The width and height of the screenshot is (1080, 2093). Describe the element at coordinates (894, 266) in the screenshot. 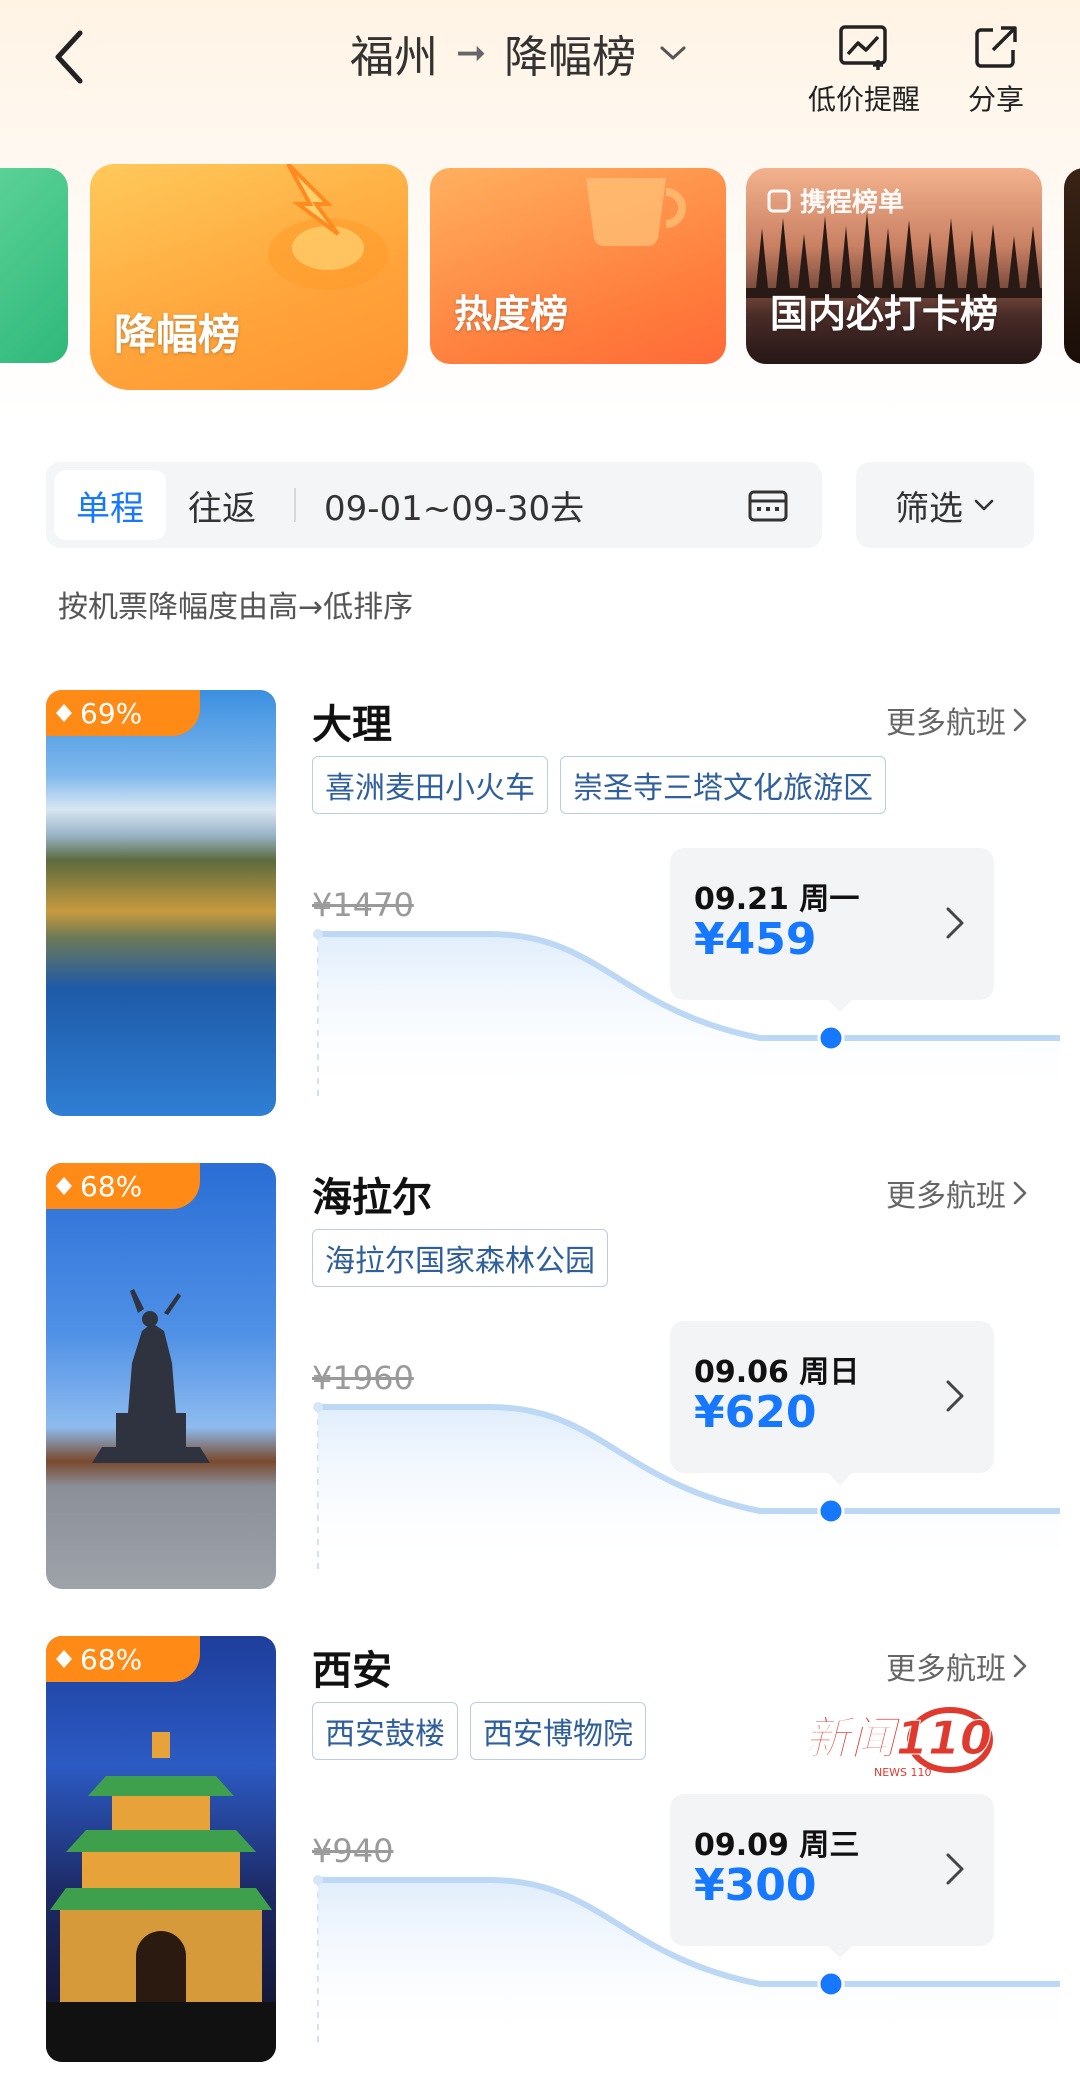

I see `ranking-card-domestic: 携程榜单 国内必打卡榜` at that location.